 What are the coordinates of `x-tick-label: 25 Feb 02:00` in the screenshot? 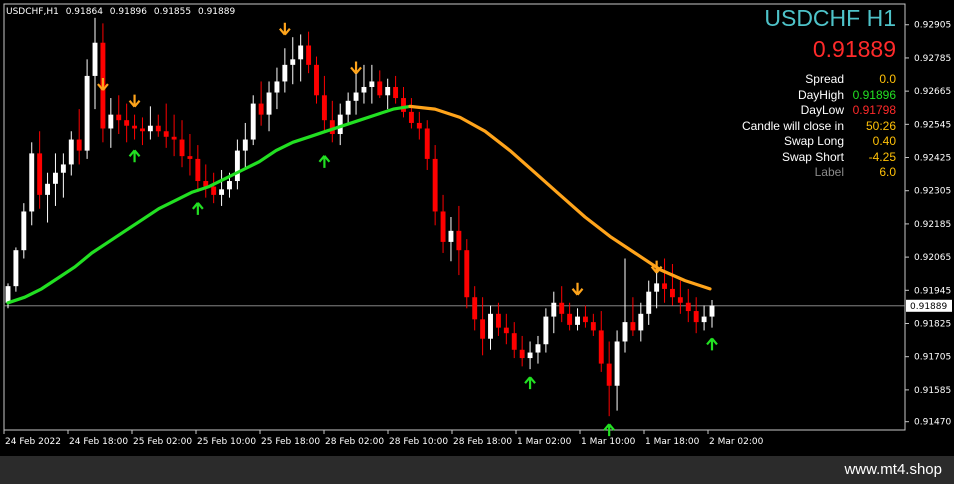 It's located at (162, 442).